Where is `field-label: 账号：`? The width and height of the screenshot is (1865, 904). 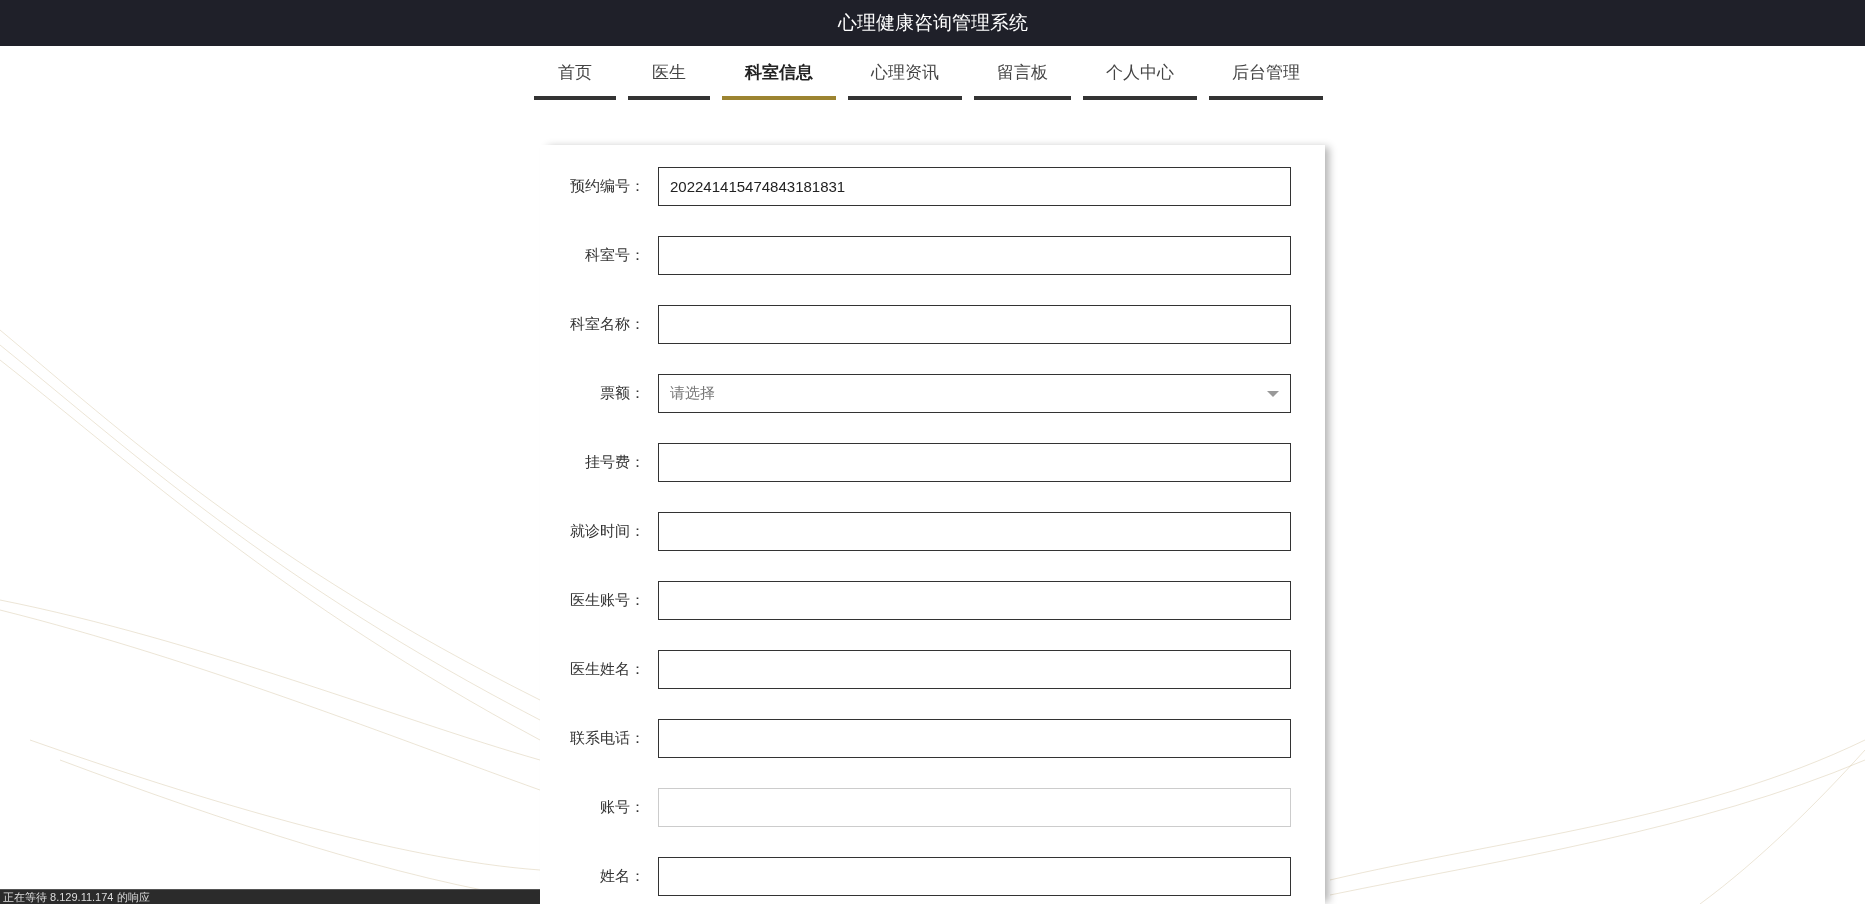 field-label: 账号： is located at coordinates (622, 807).